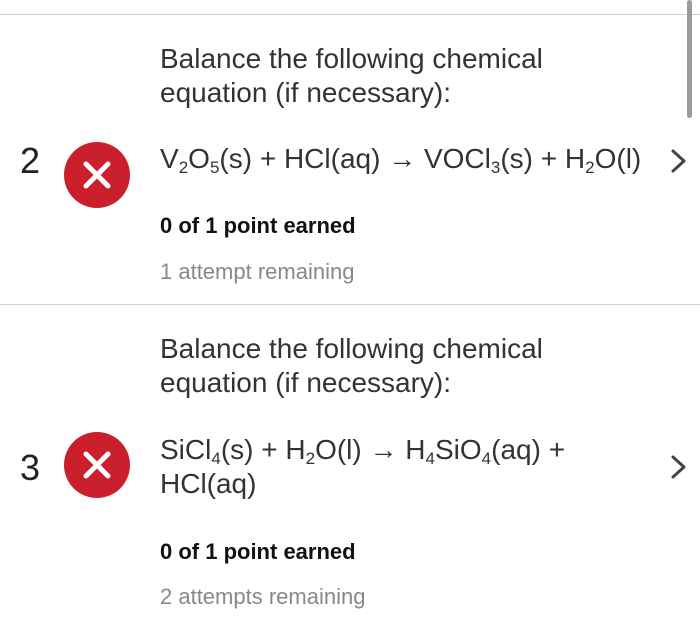 Image resolution: width=700 pixels, height=622 pixels. What do you see at coordinates (362, 467) in the screenshot?
I see `chemical-equation: SiCl4(s) + H2O(l) → H4SiO4(aq) + HCl(aq)` at bounding box center [362, 467].